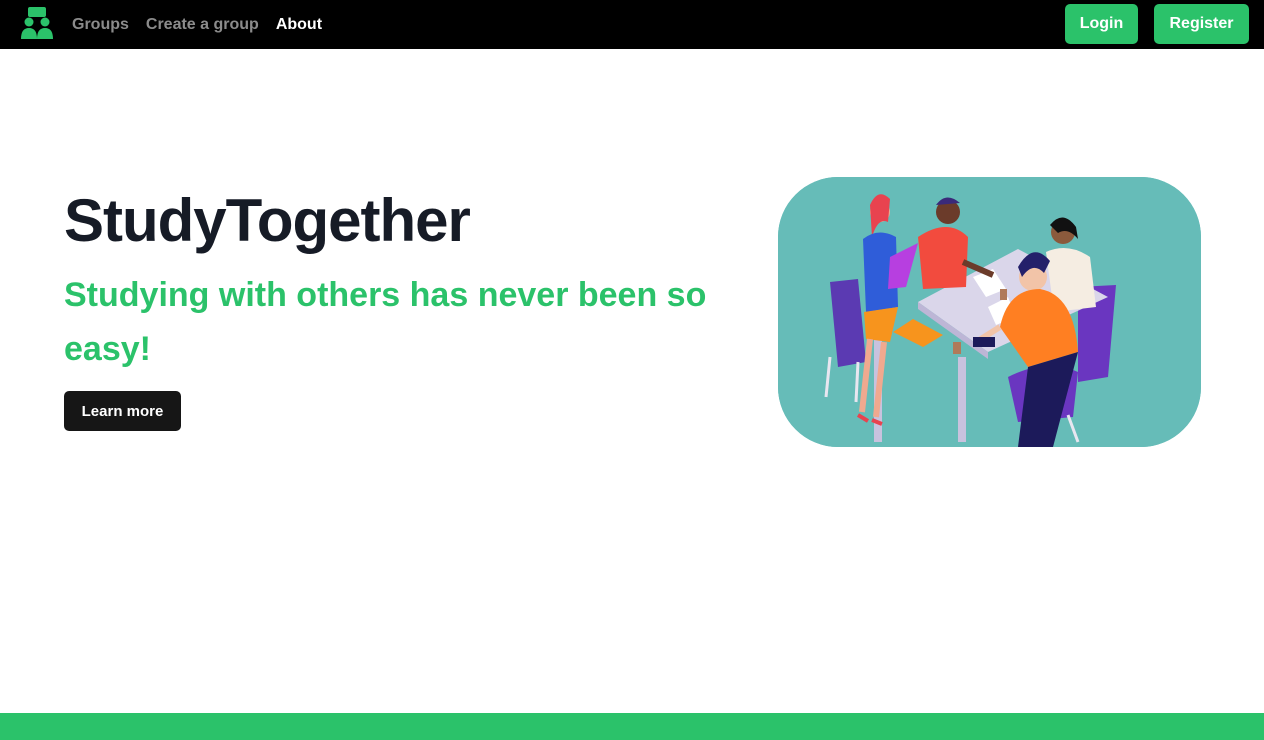 The height and width of the screenshot is (740, 1264). I want to click on nav-link-groups: Groups, so click(100, 25).